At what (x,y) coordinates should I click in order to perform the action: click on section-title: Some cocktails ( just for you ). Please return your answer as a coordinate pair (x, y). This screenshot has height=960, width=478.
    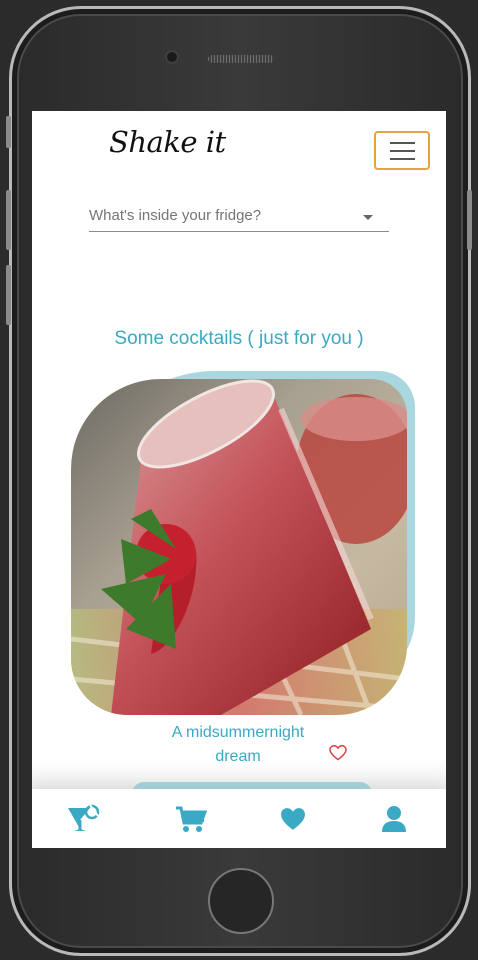
    Looking at the image, I should click on (239, 338).